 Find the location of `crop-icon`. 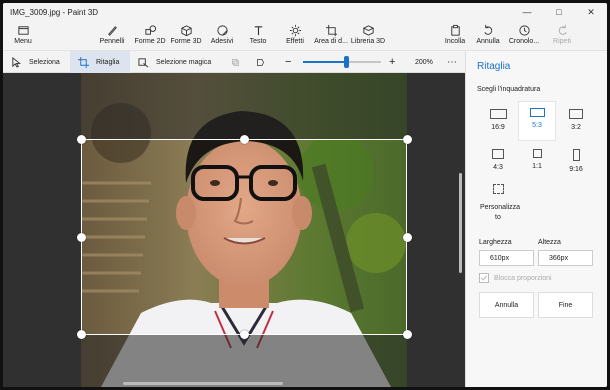

crop-icon is located at coordinates (83, 62).